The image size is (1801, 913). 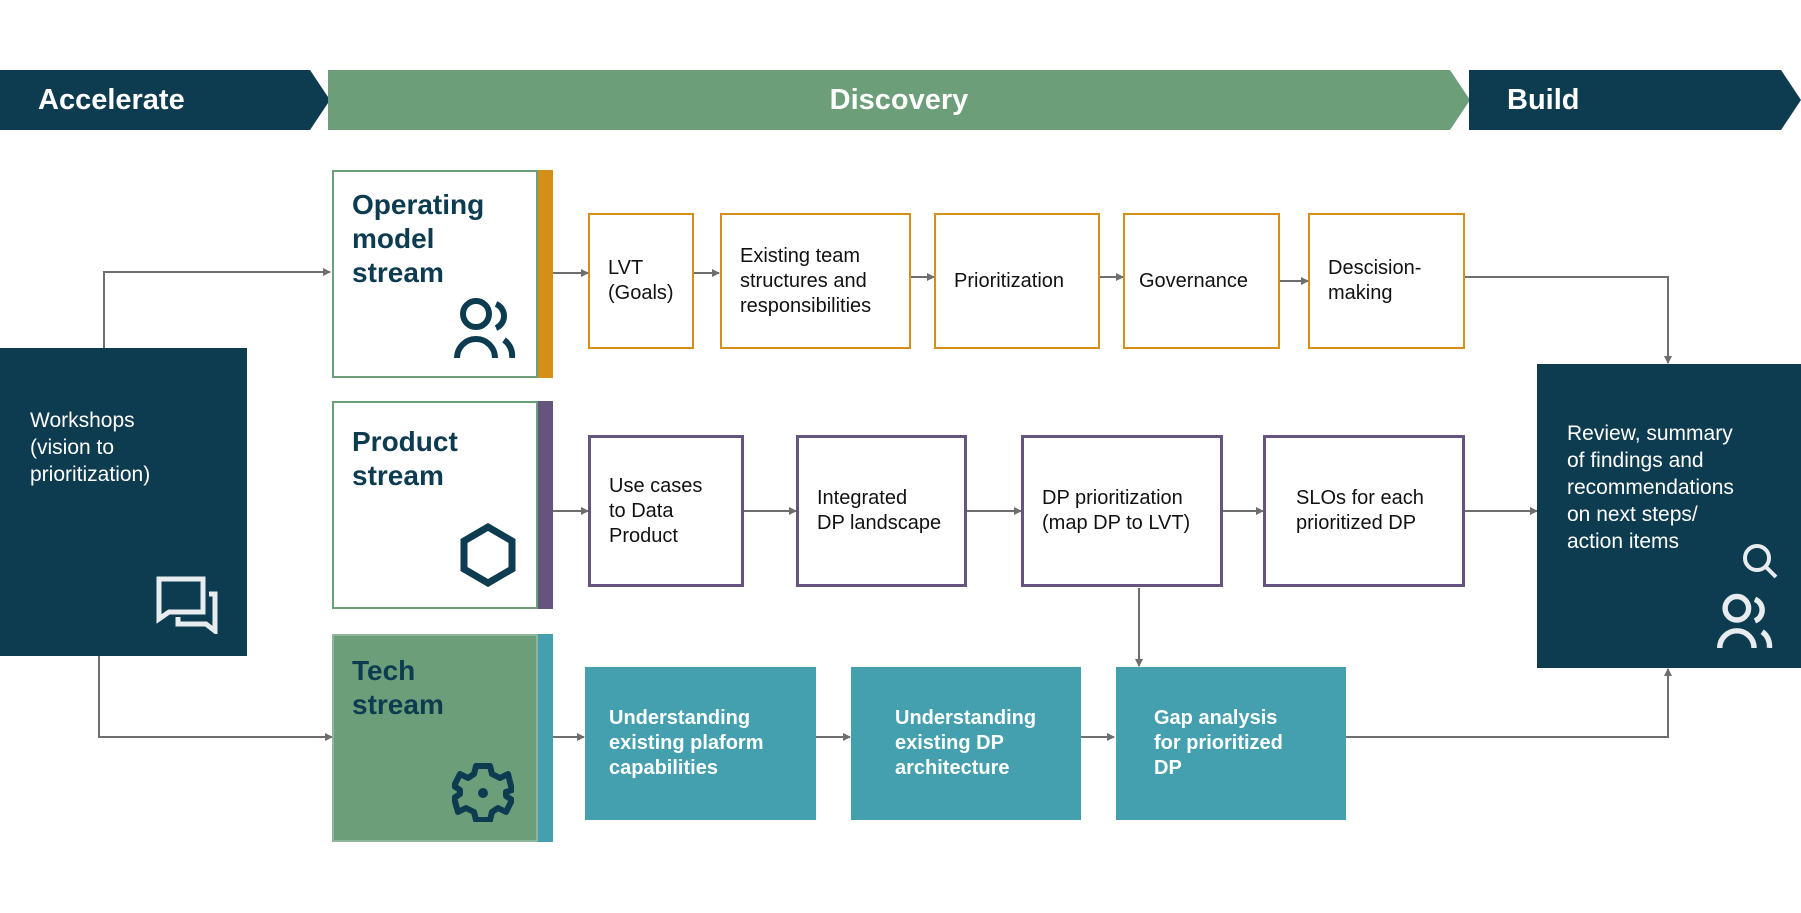 What do you see at coordinates (545, 274) in the screenshot?
I see `operating-accent-bar` at bounding box center [545, 274].